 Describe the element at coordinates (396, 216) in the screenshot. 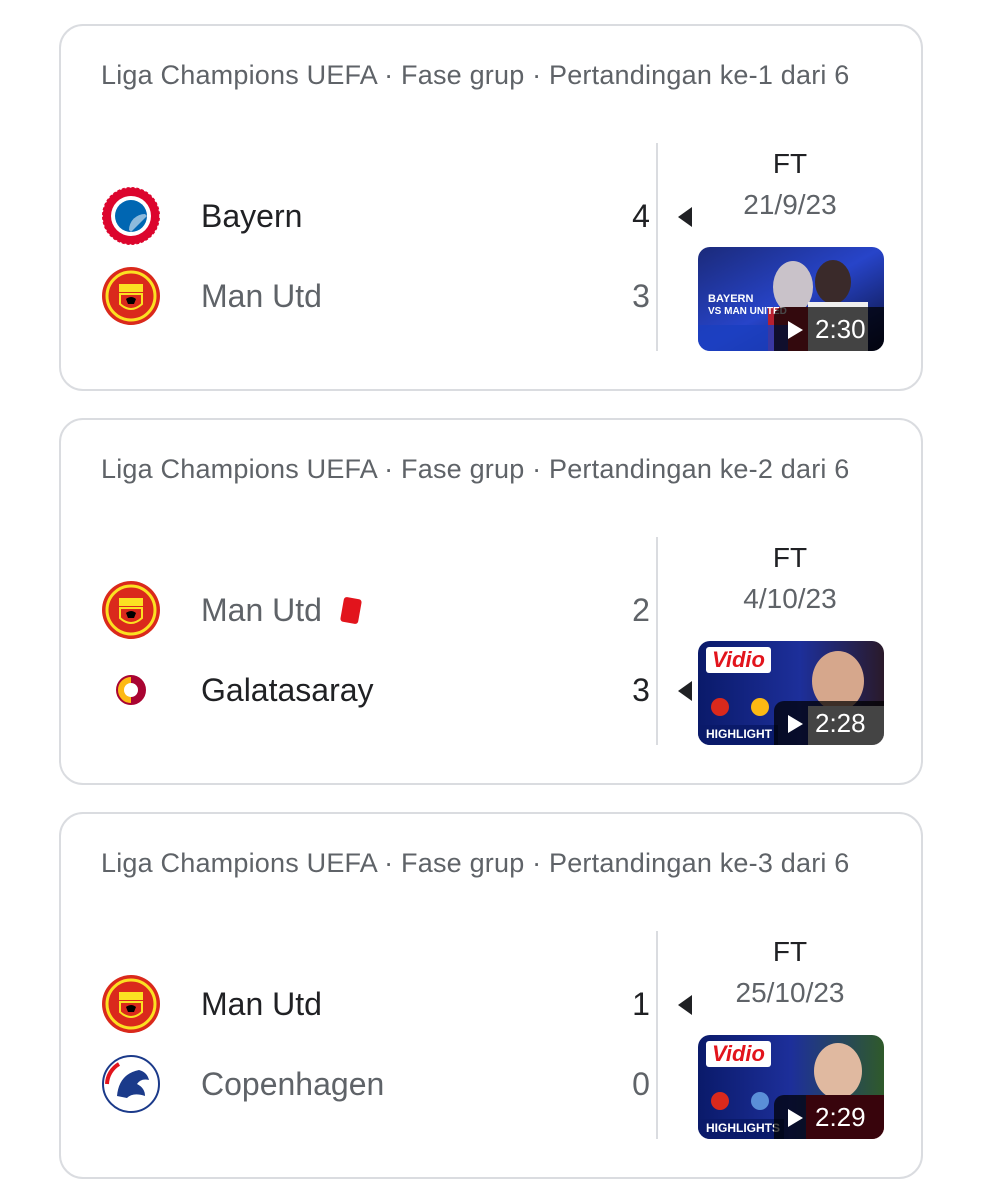

I see `team-row-home: Bayern 4` at that location.